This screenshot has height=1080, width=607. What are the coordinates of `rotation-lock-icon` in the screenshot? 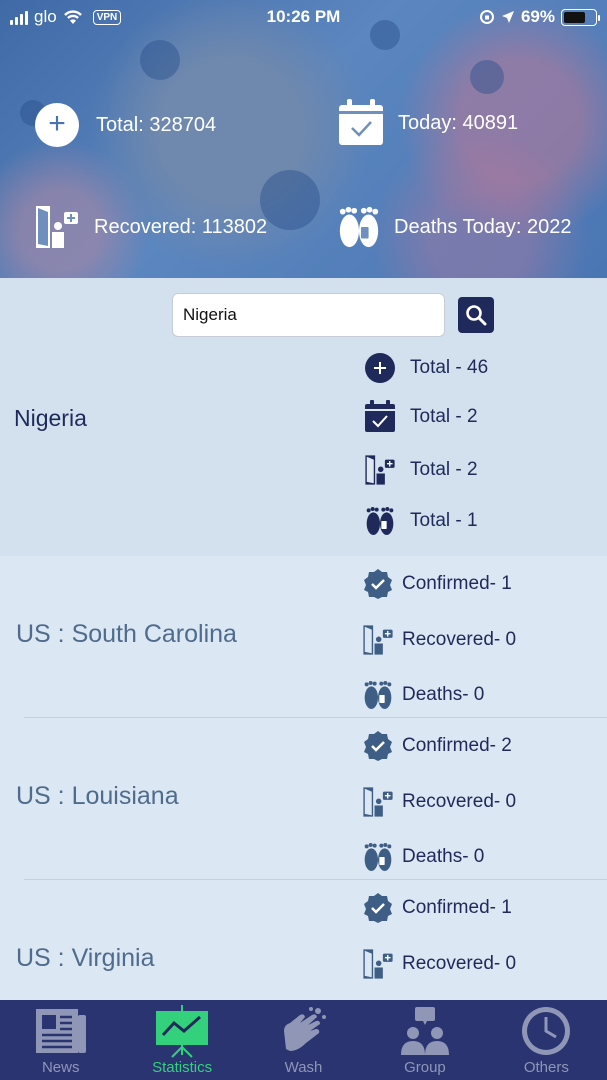 It's located at (486, 17).